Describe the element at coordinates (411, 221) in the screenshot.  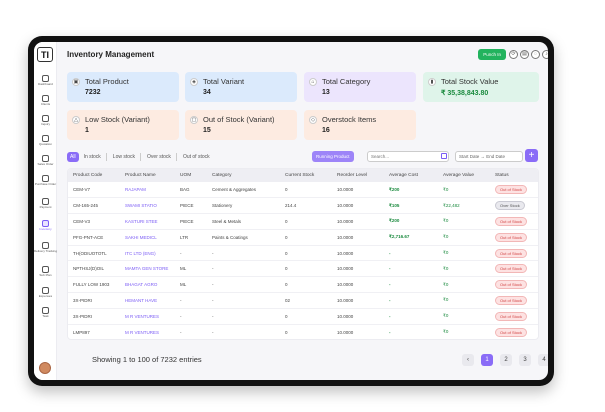
I see `table-cell: ₹200` at that location.